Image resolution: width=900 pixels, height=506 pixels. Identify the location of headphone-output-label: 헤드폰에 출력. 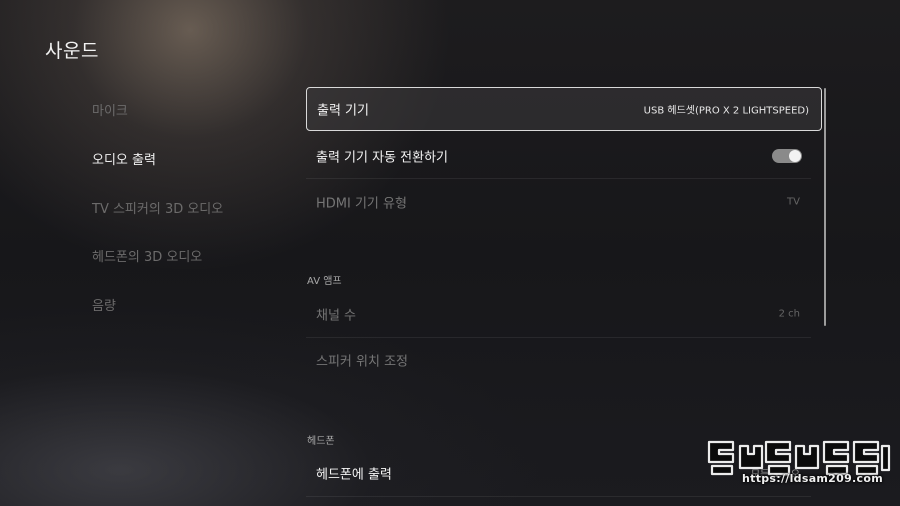
(354, 475).